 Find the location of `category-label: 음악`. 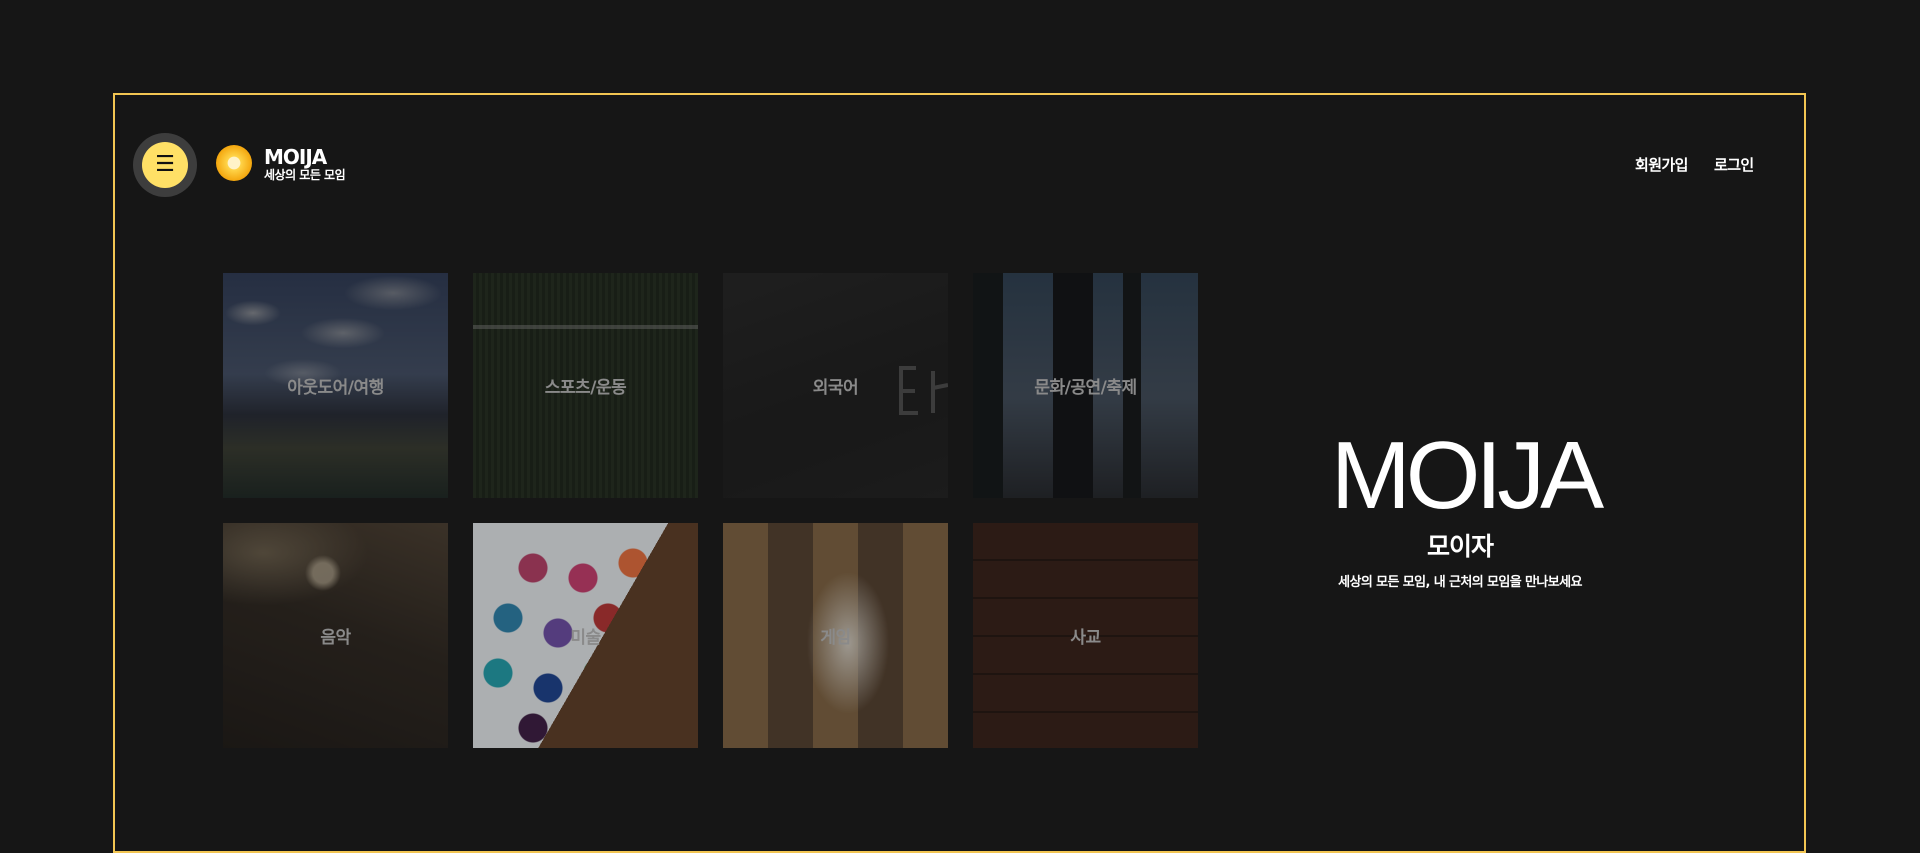

category-label: 음악 is located at coordinates (335, 638).